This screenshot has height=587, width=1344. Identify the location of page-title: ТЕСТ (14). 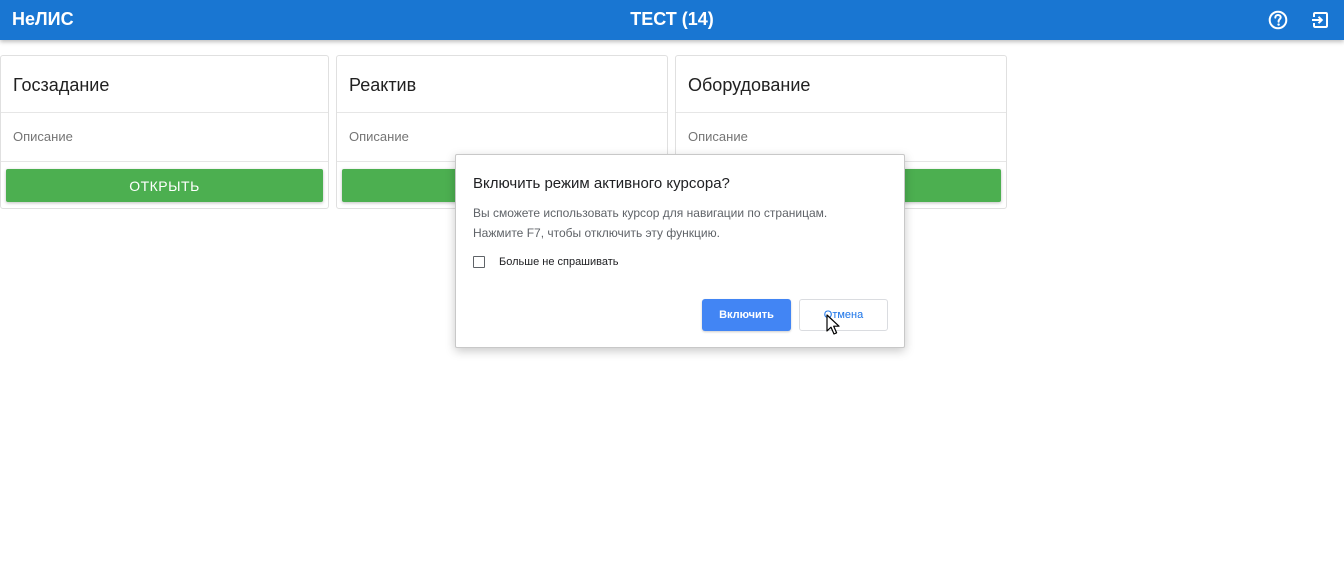
(672, 19).